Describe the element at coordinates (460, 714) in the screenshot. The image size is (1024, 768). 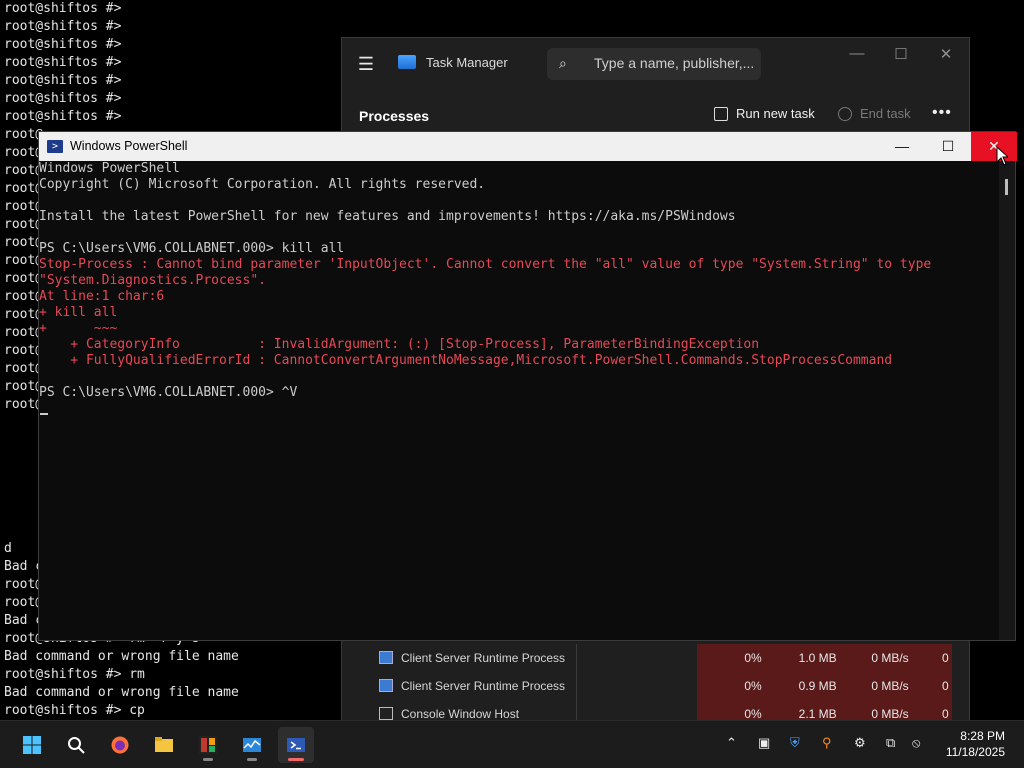
I see `process-name: Console Window Host` at that location.